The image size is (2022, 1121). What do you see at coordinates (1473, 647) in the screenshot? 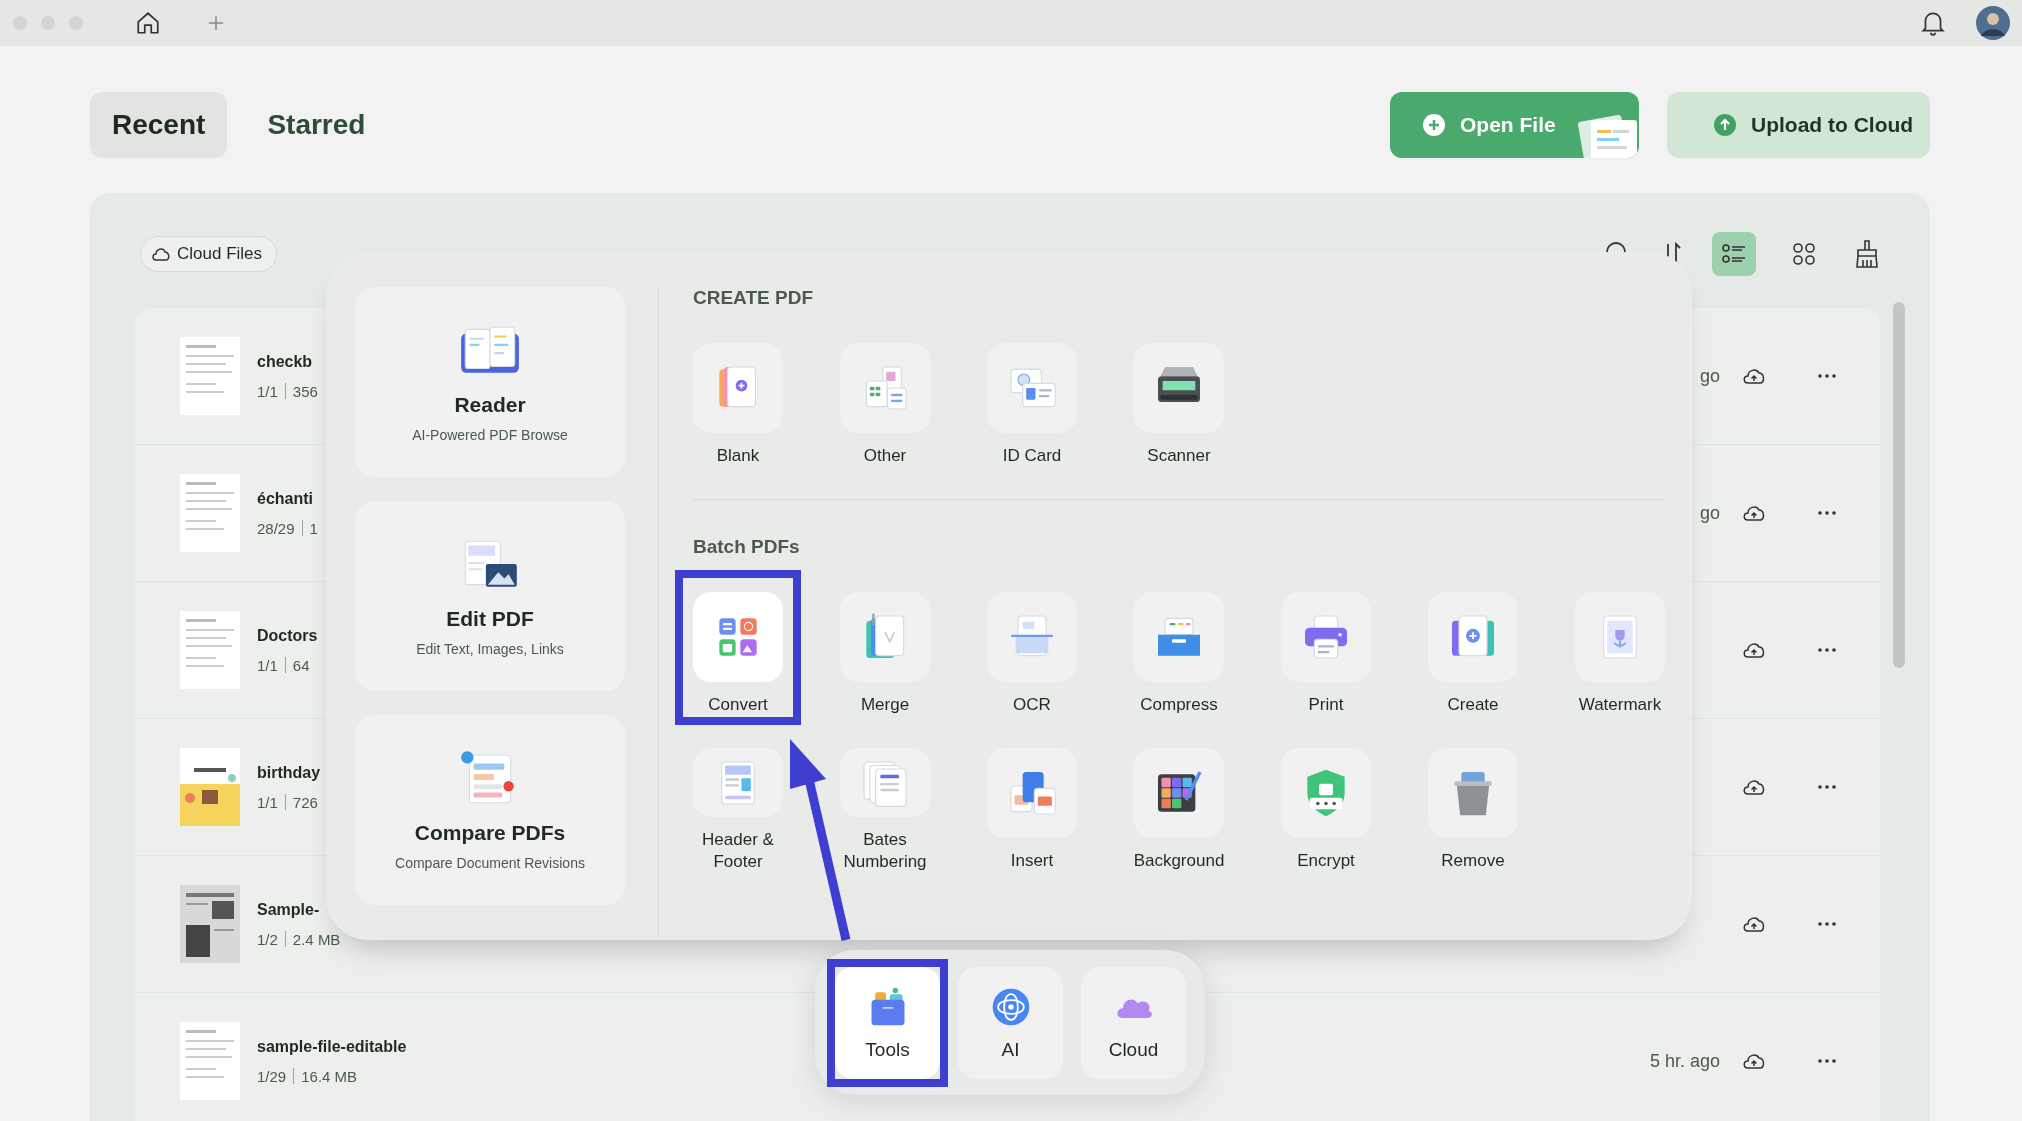
I see `tool-button: Create` at bounding box center [1473, 647].